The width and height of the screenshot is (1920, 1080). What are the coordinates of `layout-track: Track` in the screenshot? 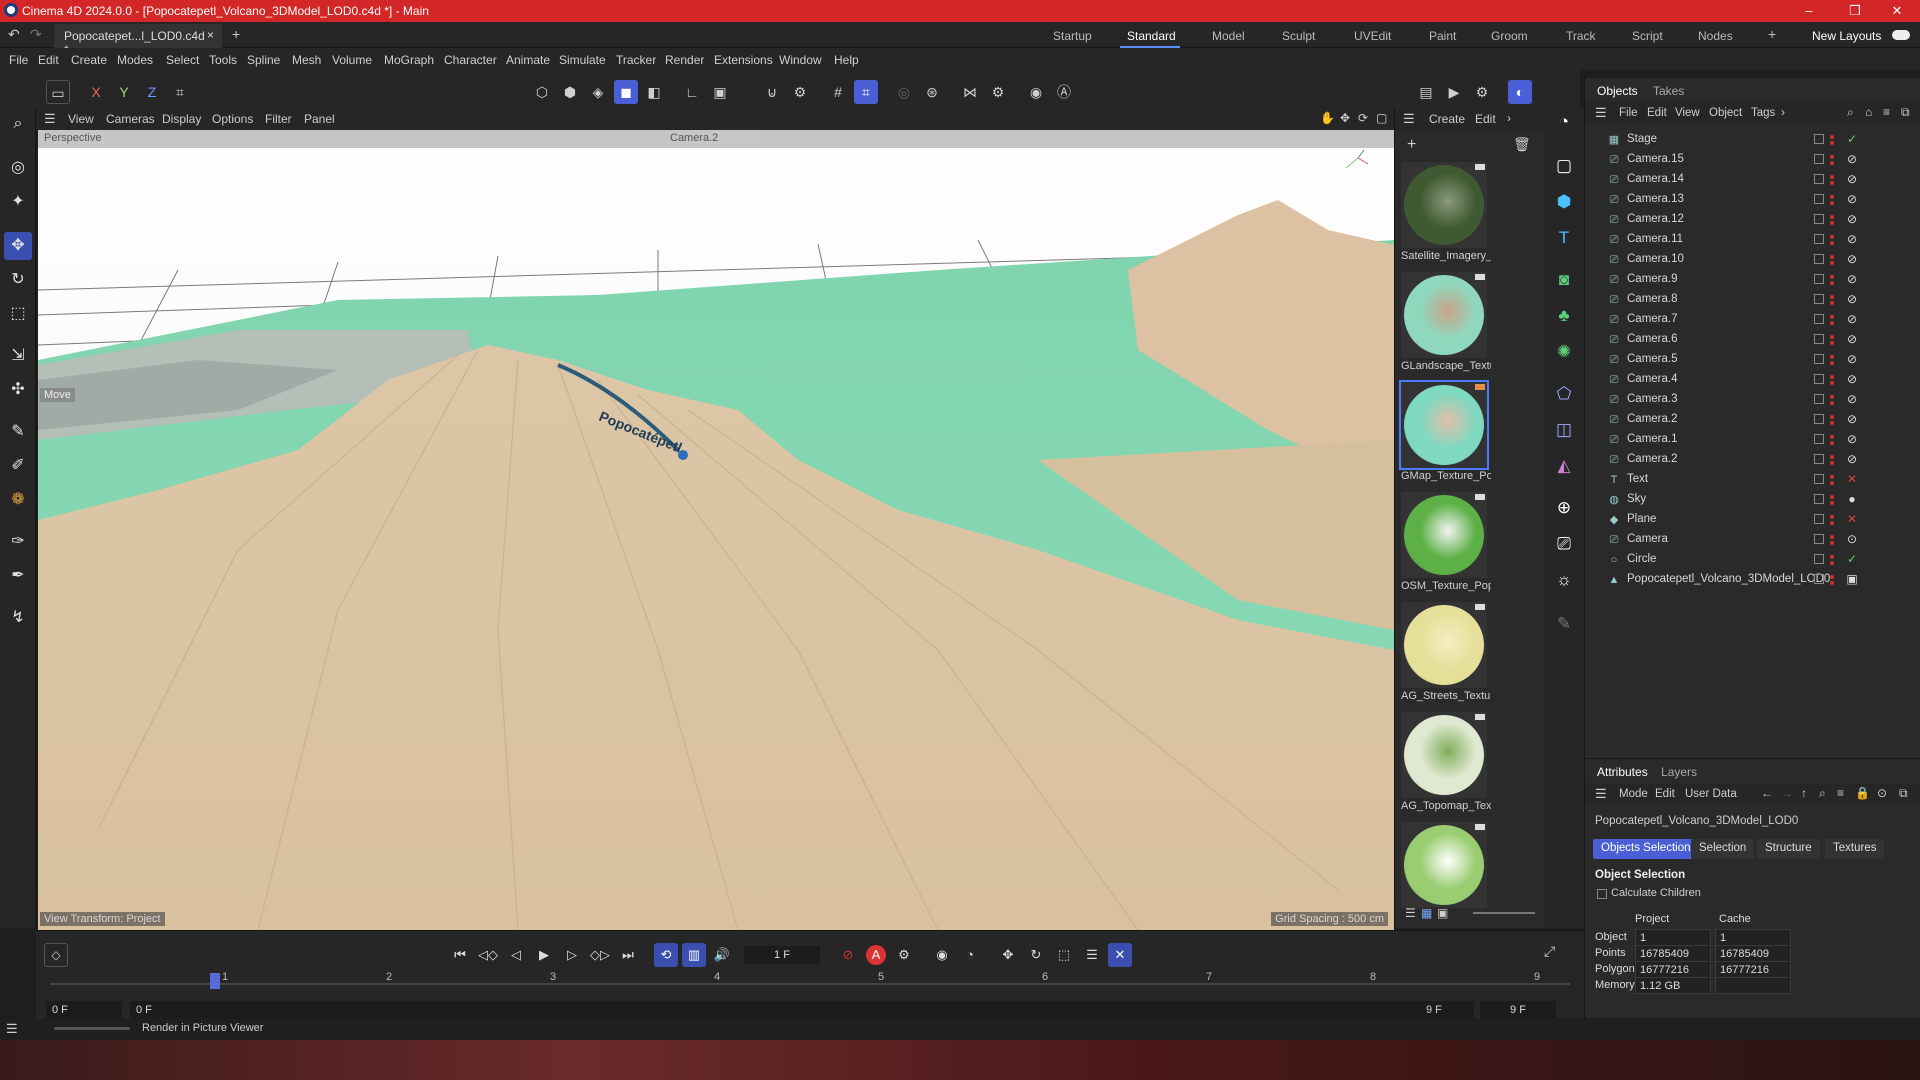 It's located at (1581, 36).